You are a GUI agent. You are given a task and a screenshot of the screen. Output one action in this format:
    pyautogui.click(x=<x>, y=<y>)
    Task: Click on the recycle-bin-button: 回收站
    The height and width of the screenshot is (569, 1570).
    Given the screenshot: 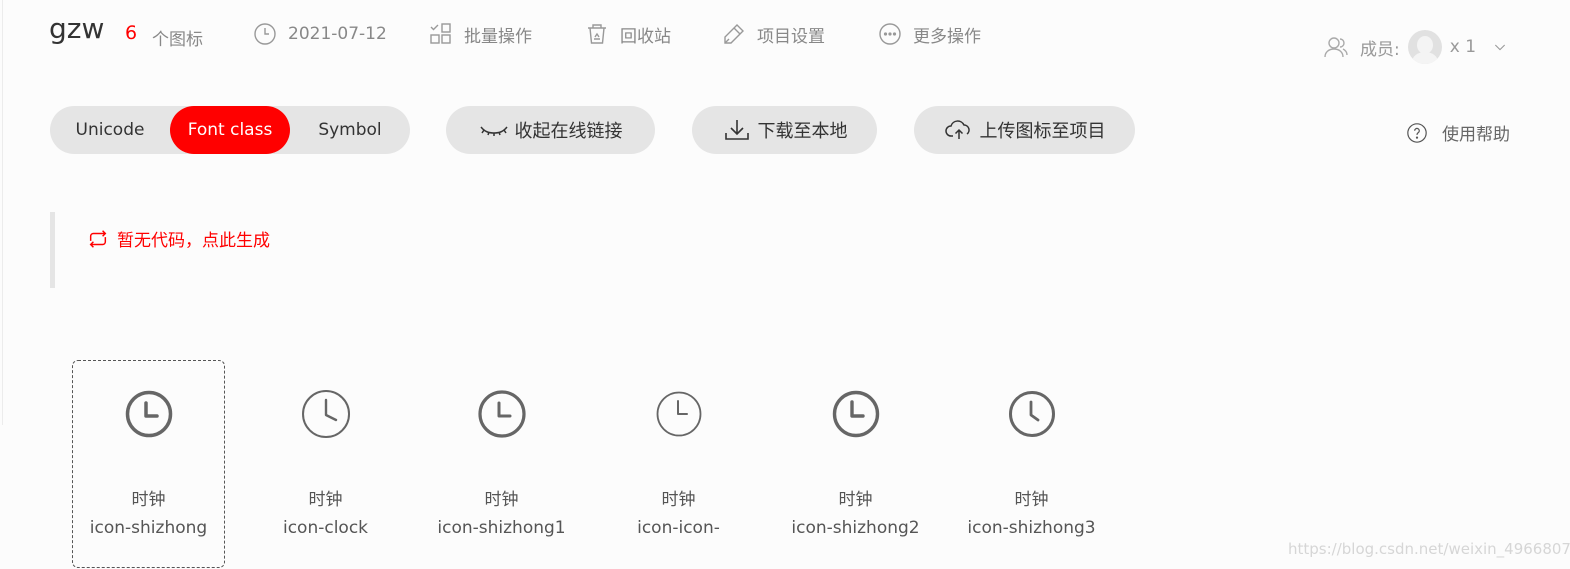 What is the action you would take?
    pyautogui.click(x=628, y=34)
    